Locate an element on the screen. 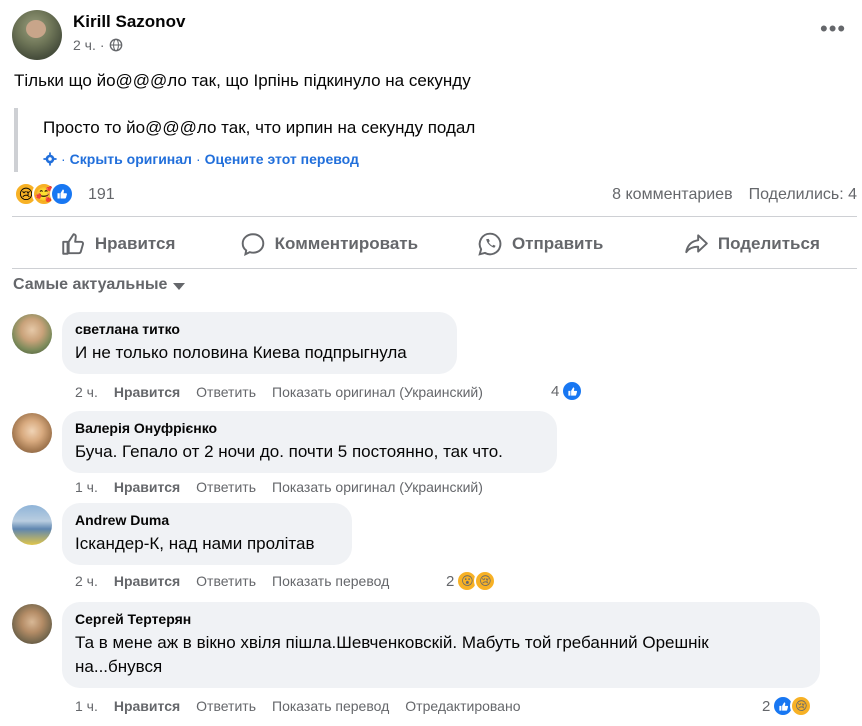 The height and width of the screenshot is (726, 862). comment-text: И не только половина Киева подпрыгнула is located at coordinates (241, 352).